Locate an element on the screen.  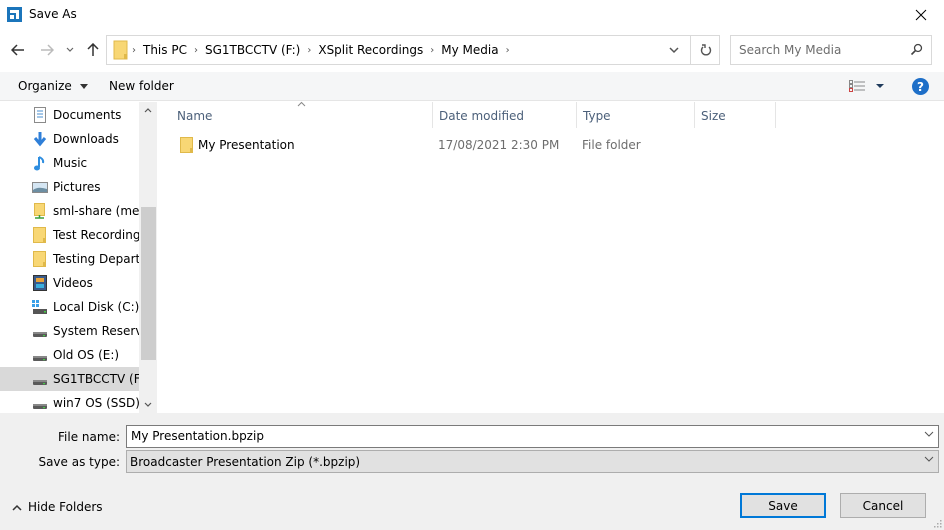
refresh-button is located at coordinates (705, 50).